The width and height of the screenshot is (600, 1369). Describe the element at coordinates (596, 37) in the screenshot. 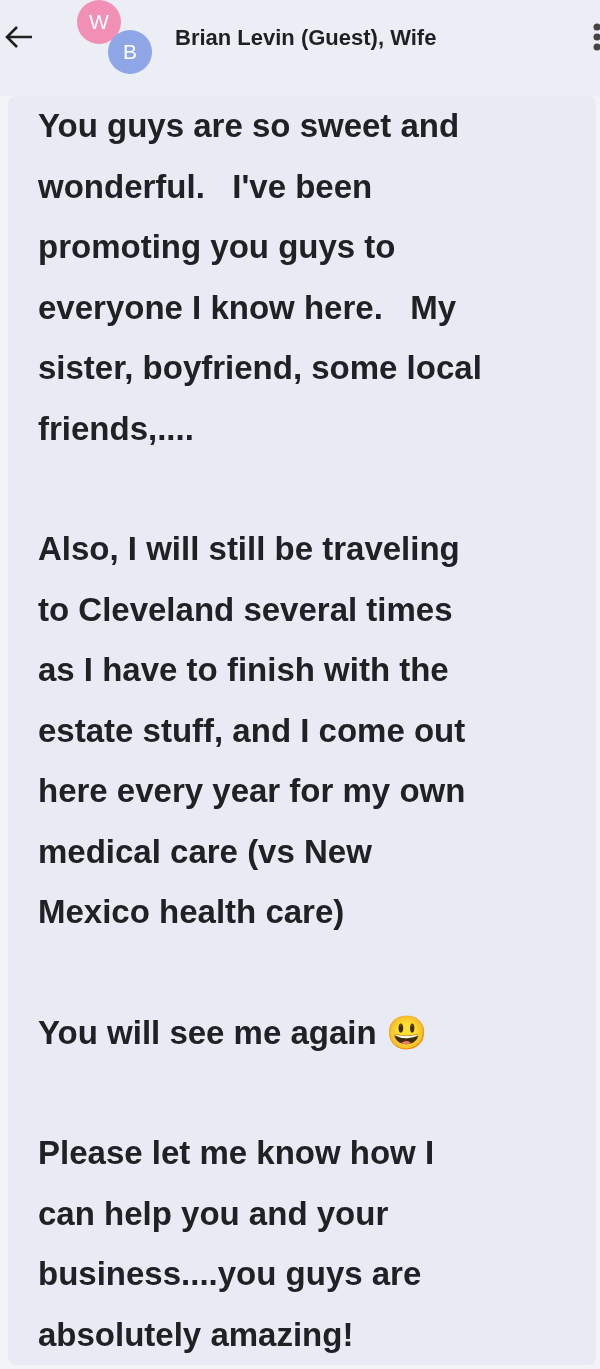

I see `more-options-icon` at that location.